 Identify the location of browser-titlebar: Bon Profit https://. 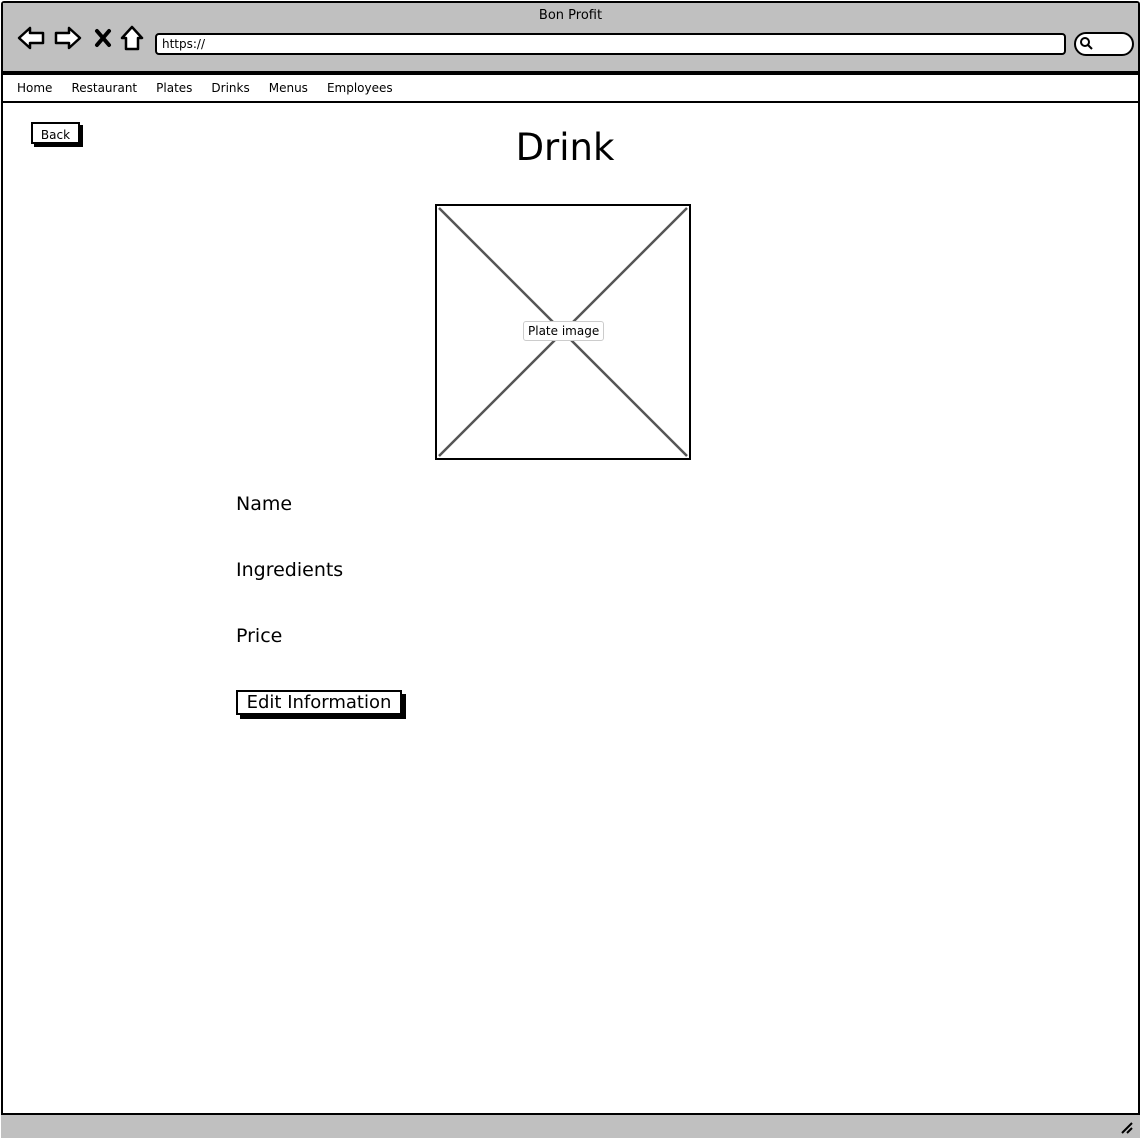
(570, 38).